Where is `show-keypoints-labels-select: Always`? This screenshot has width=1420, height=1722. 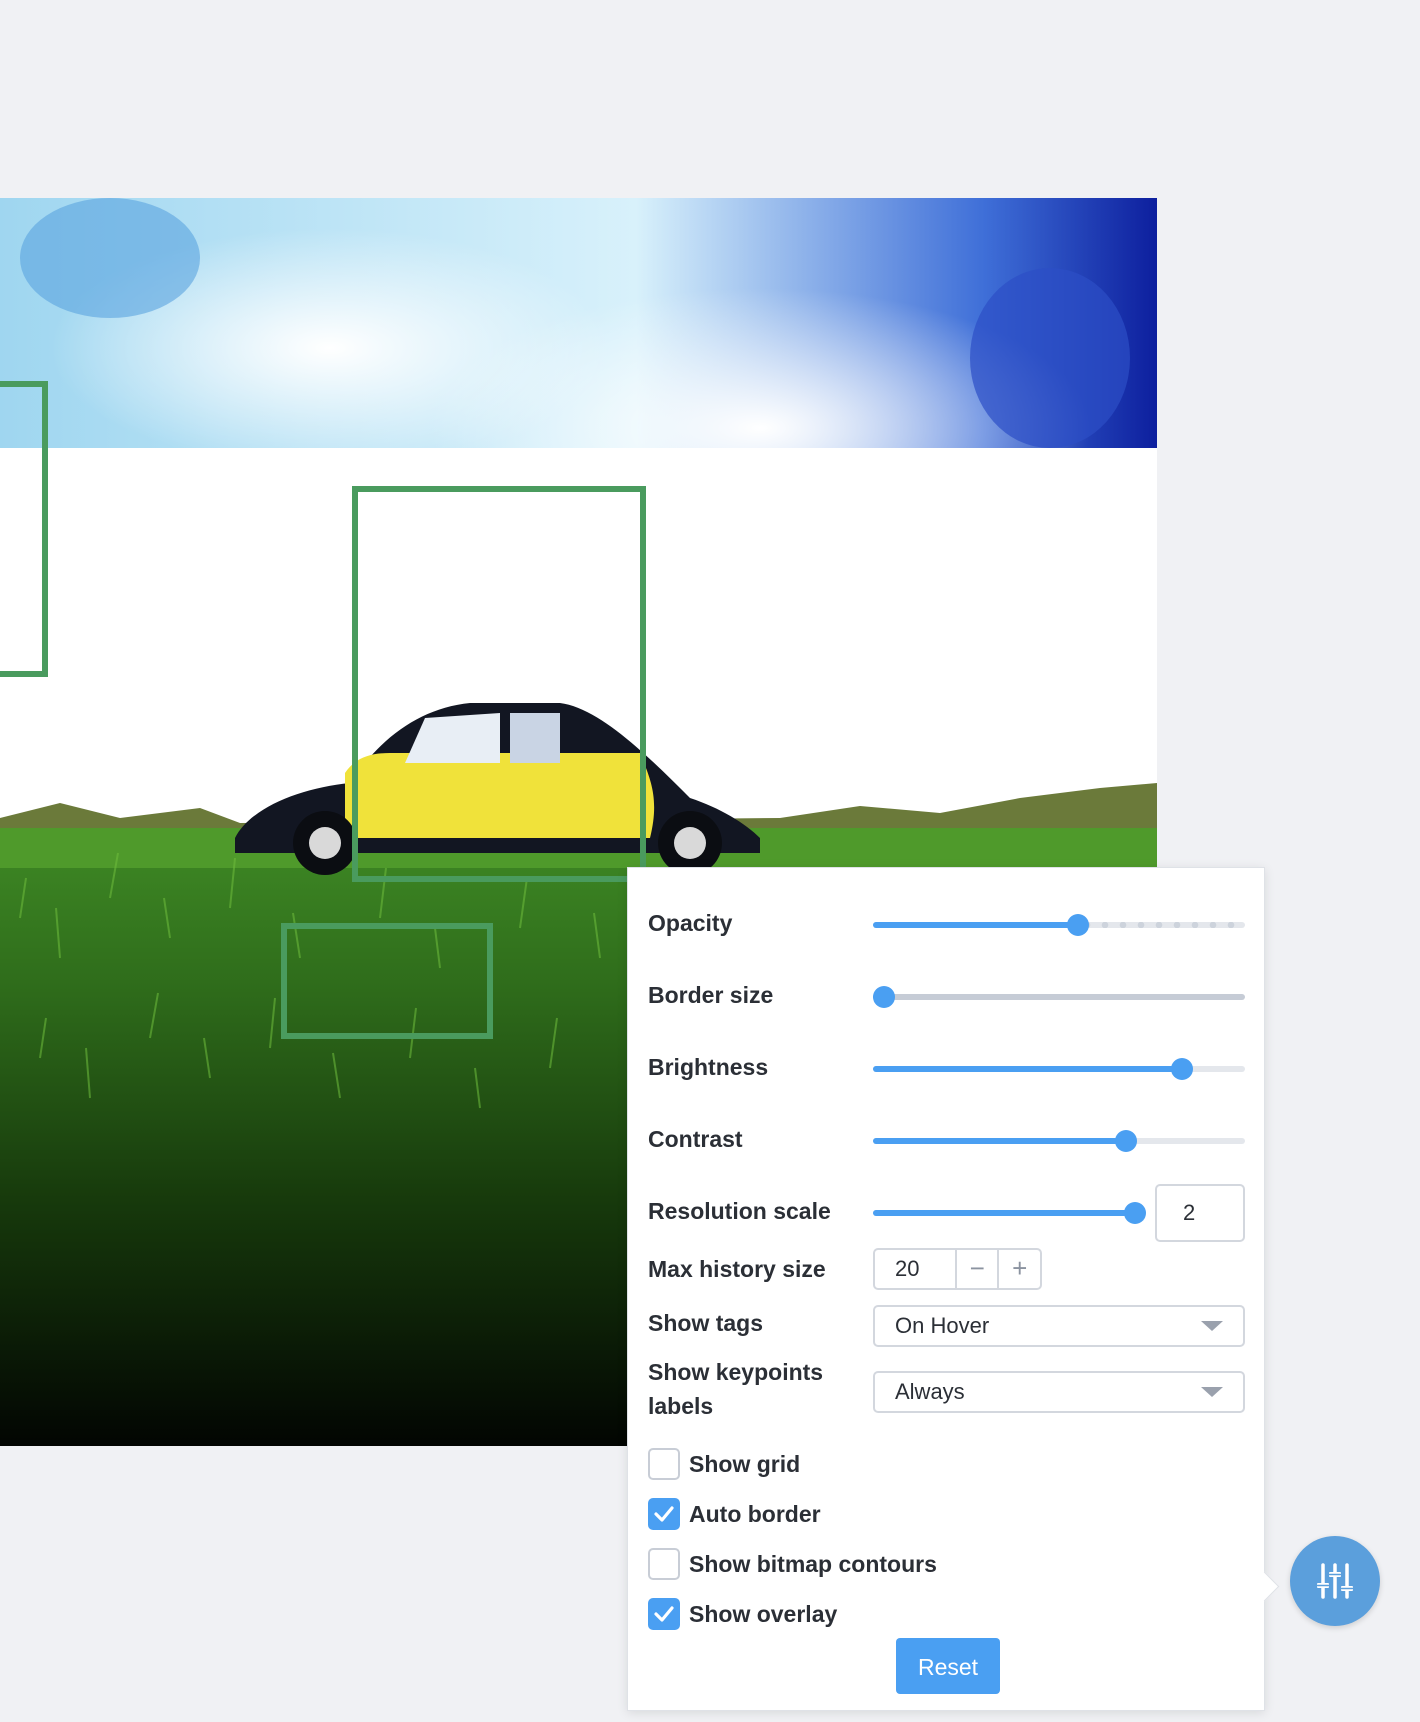 show-keypoints-labels-select: Always is located at coordinates (1059, 1392).